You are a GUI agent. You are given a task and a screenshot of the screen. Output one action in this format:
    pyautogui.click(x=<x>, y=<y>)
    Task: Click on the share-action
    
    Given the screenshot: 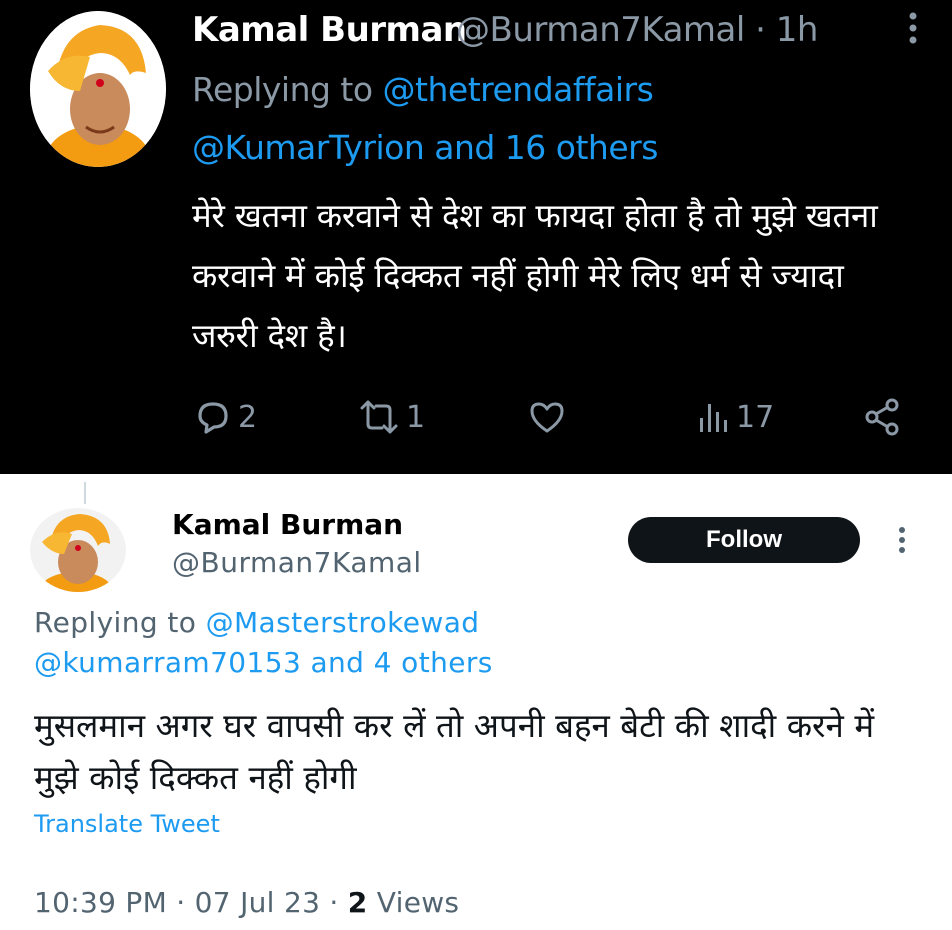 What is the action you would take?
    pyautogui.click(x=882, y=417)
    